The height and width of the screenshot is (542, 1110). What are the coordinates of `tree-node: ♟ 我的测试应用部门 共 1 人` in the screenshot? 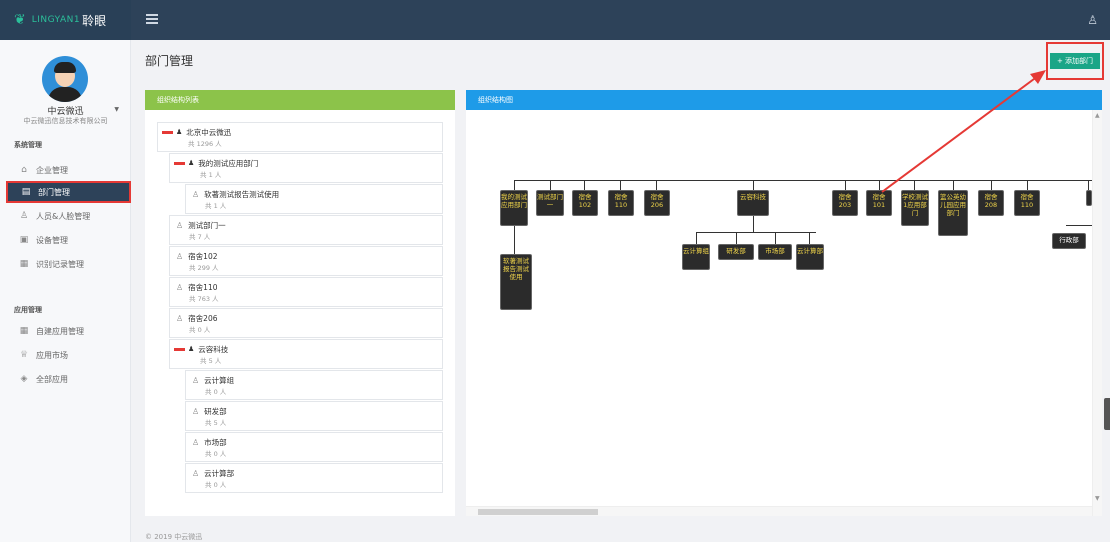 It's located at (306, 168).